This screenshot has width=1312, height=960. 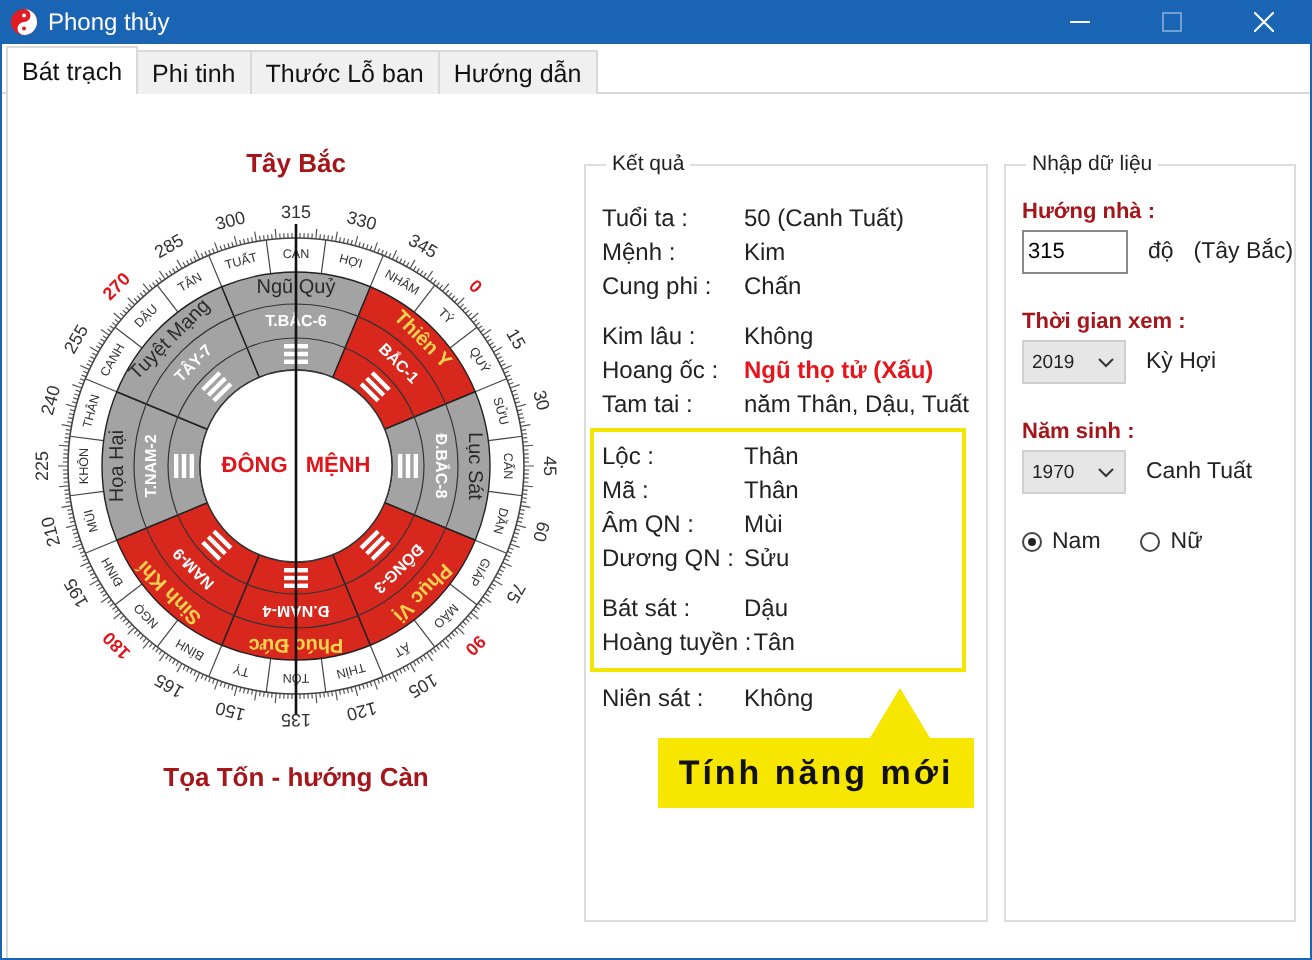 I want to click on sector-star-label: Họa Hại, so click(x=118, y=466).